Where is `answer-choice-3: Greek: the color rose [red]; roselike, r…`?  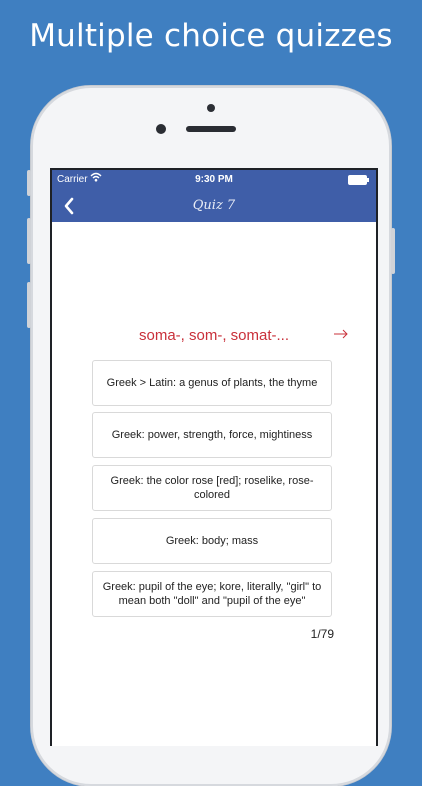
answer-choice-3: Greek: the color rose [red]; roselike, r… is located at coordinates (212, 488).